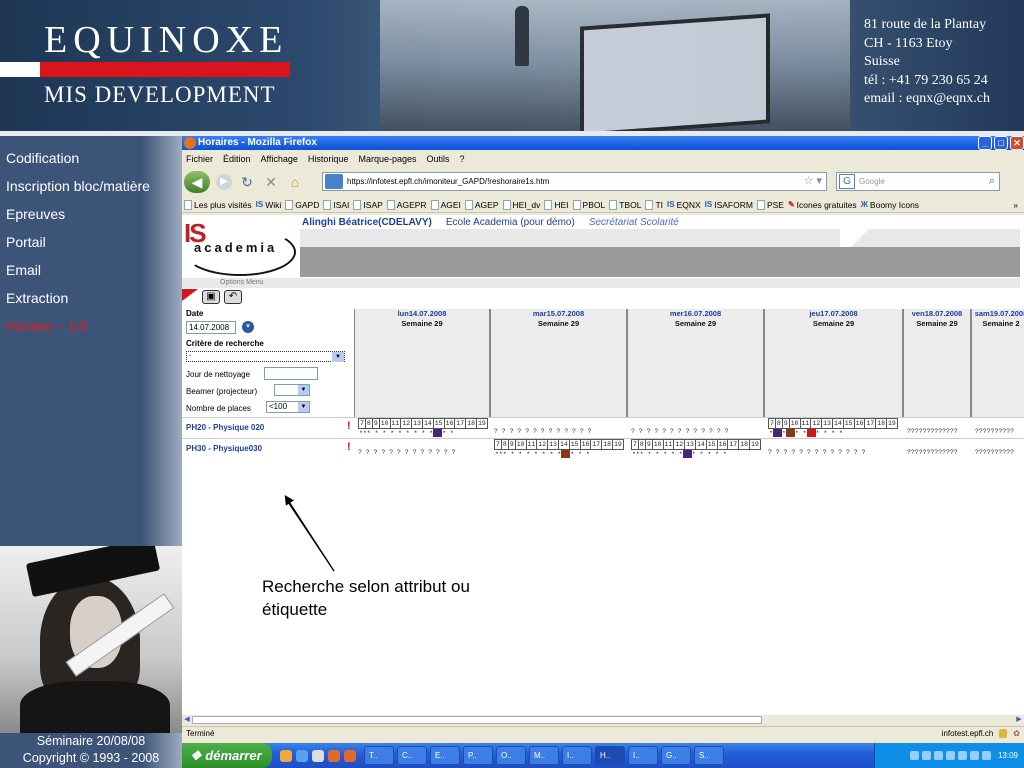 The width and height of the screenshot is (1024, 768). I want to click on date-picker-button: ▾, so click(248, 327).